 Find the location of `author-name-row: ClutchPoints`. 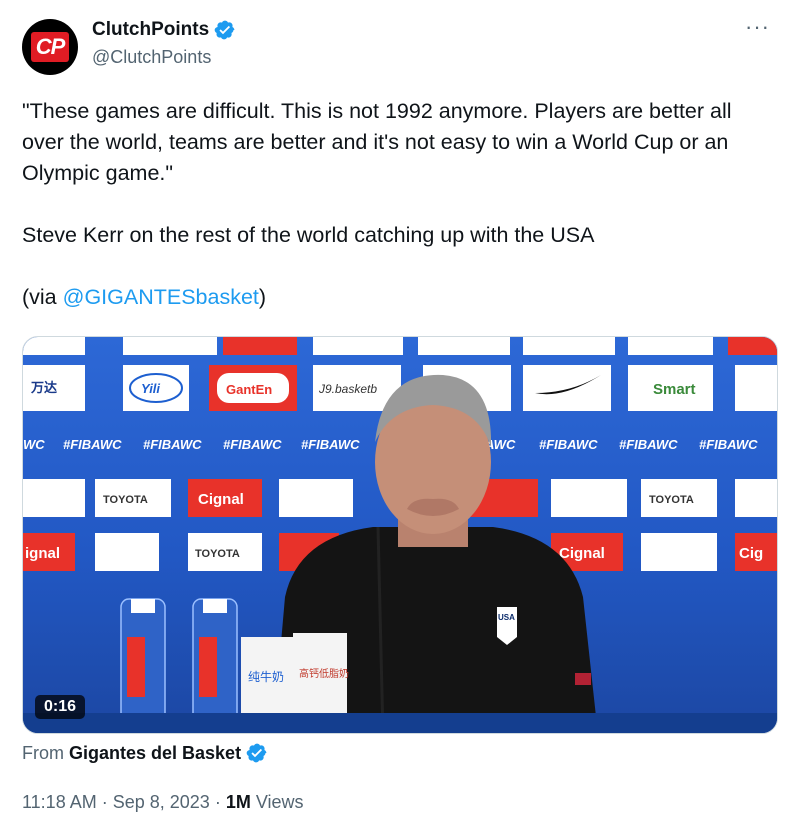

author-name-row: ClutchPoints is located at coordinates (164, 30).